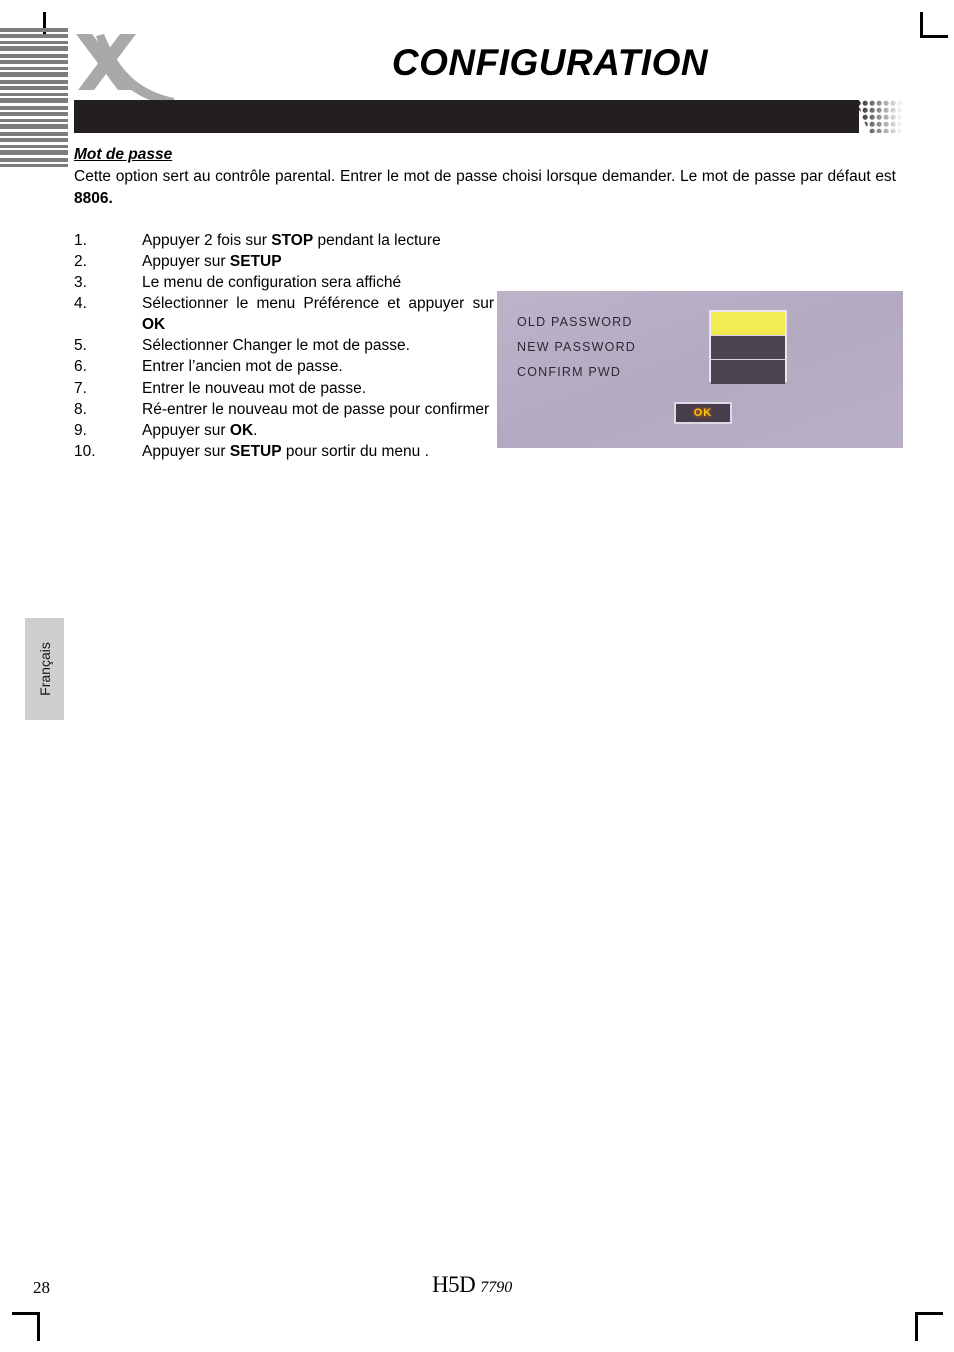 The width and height of the screenshot is (954, 1352). I want to click on crop-mark-top-right, so click(934, 25).